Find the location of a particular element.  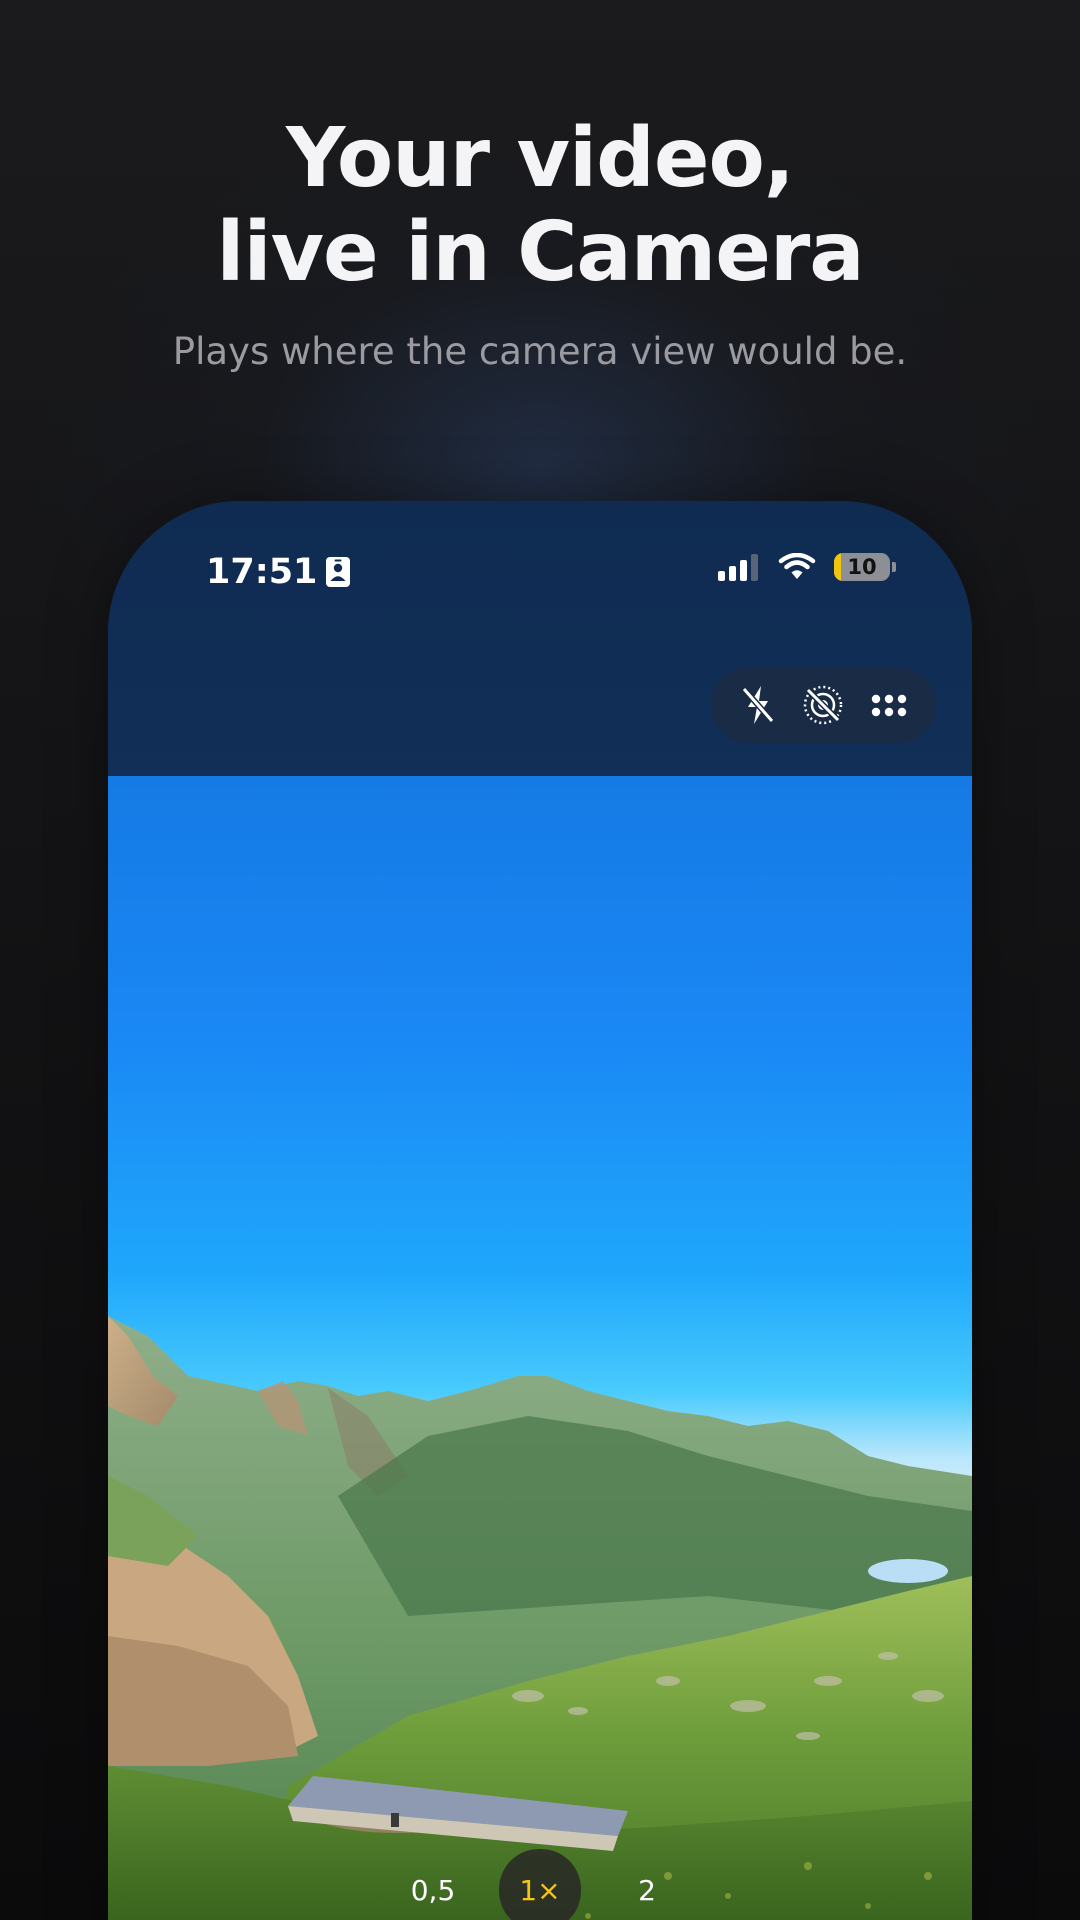

live-photo-toggle-button is located at coordinates (823, 705).